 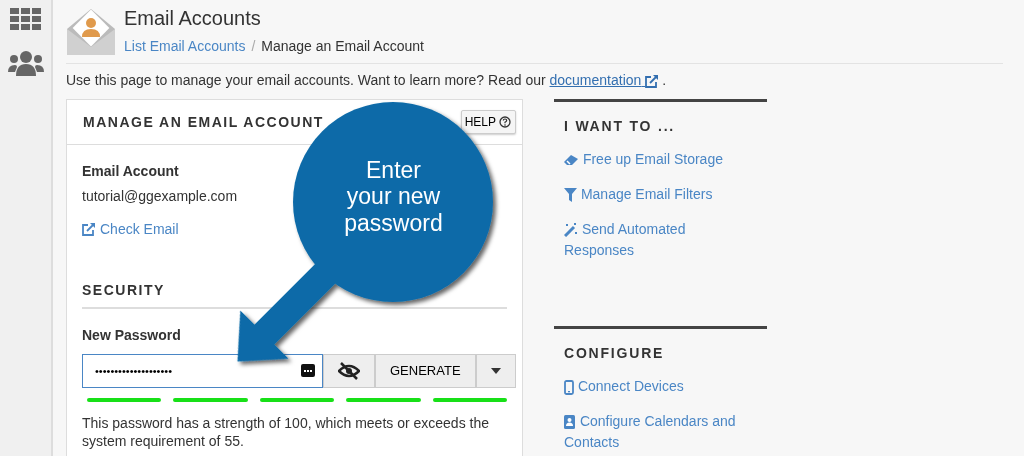 What do you see at coordinates (660, 194) in the screenshot?
I see `sidebar-link: Manage Email Filters` at bounding box center [660, 194].